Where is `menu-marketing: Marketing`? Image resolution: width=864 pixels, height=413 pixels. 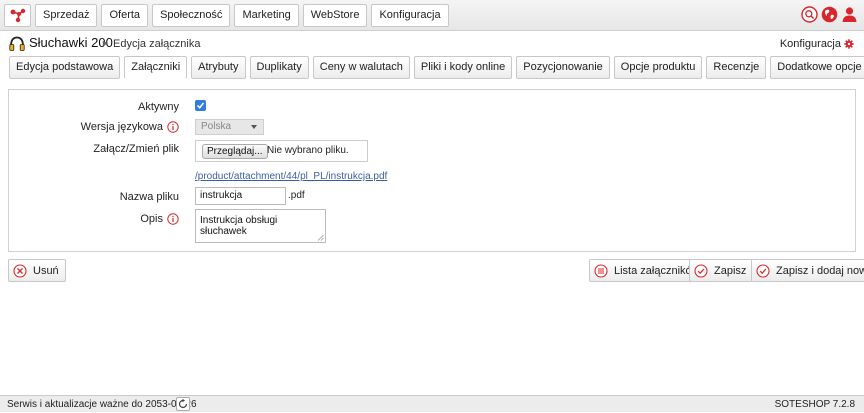 menu-marketing: Marketing is located at coordinates (266, 15).